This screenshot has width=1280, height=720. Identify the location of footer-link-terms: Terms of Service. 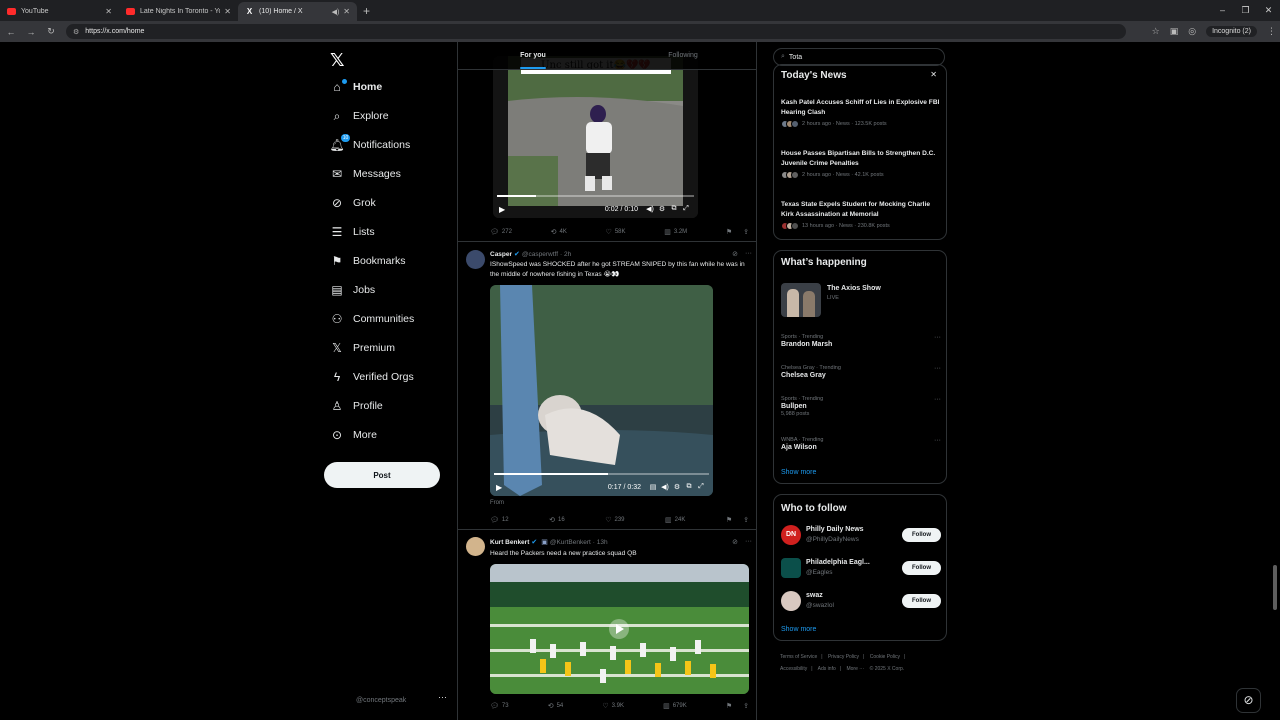
(798, 657).